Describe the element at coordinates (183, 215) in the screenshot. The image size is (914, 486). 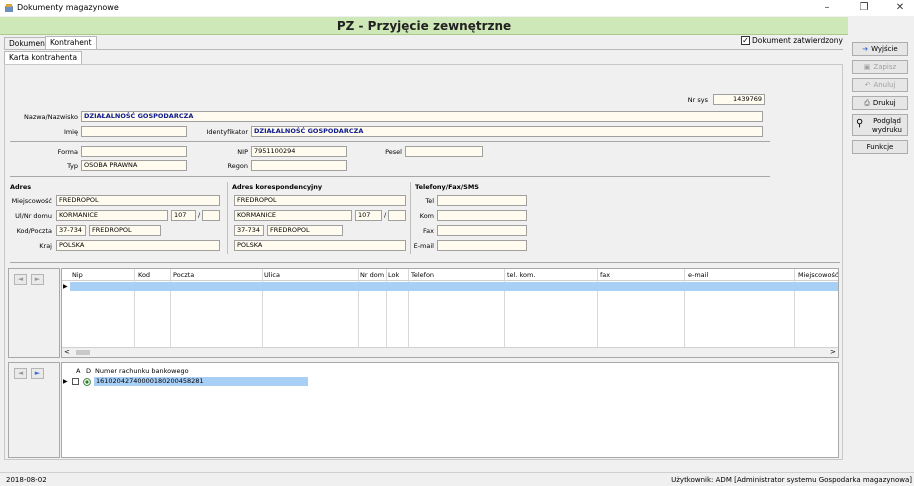
I see `nr-domu-field: 107` at that location.